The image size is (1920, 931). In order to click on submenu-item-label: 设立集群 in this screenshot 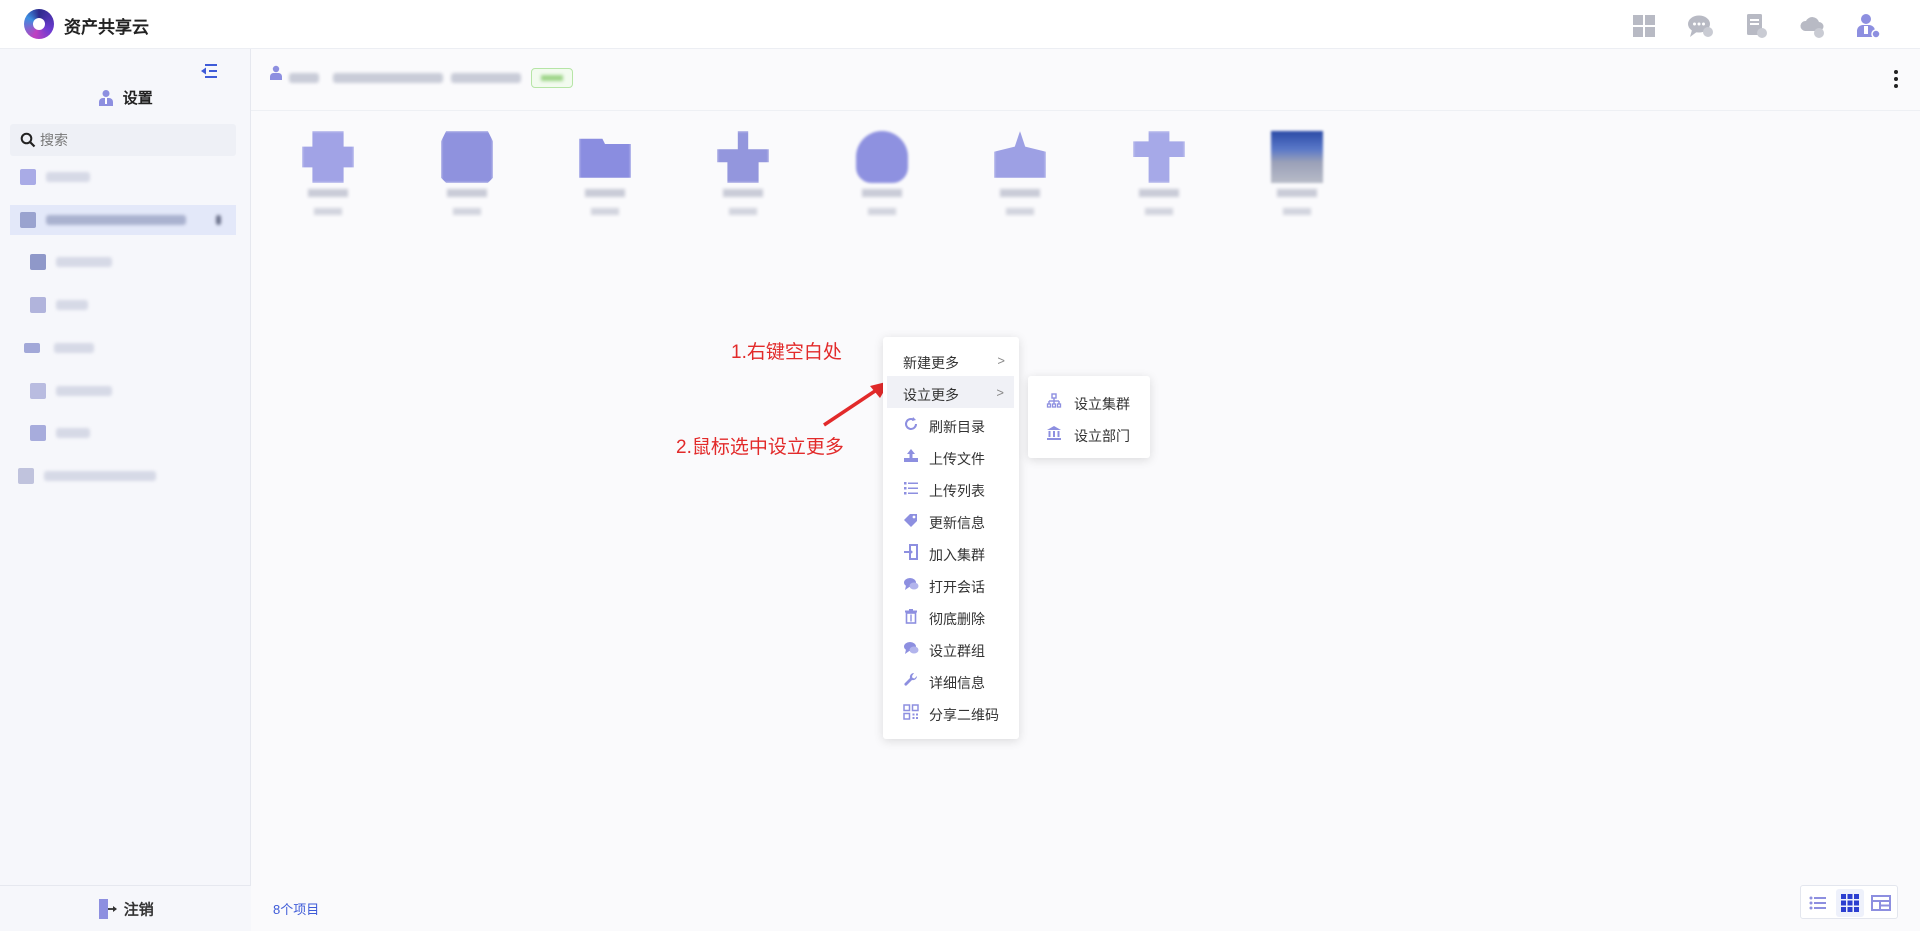, I will do `click(1102, 404)`.